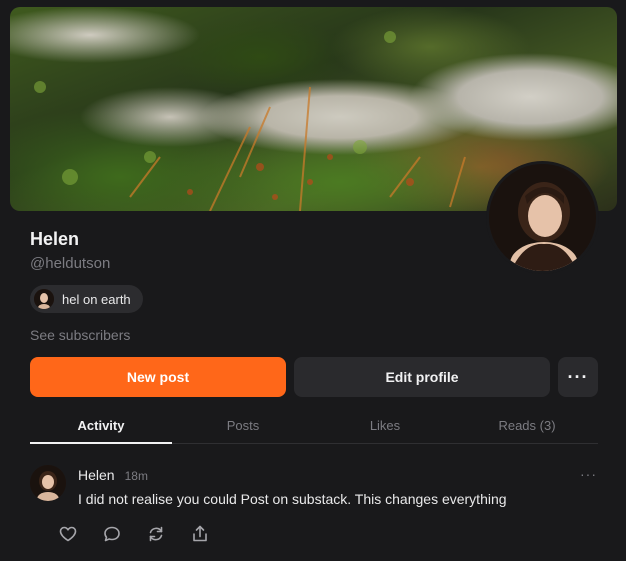 This screenshot has width=626, height=561. What do you see at coordinates (96, 475) in the screenshot?
I see `post-author: Helen` at bounding box center [96, 475].